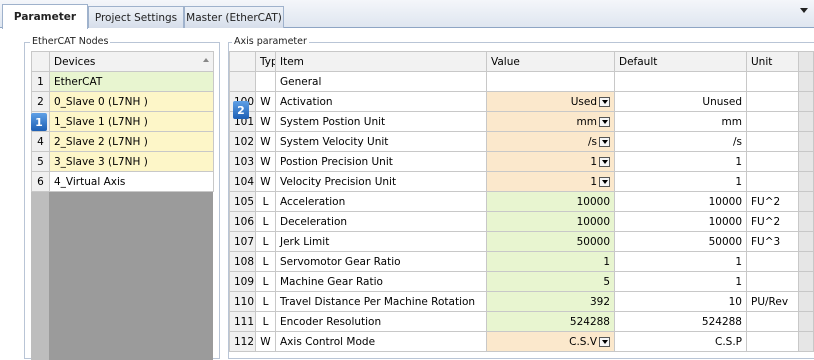 The width and height of the screenshot is (814, 360). I want to click on param-value-select: mm, so click(550, 121).